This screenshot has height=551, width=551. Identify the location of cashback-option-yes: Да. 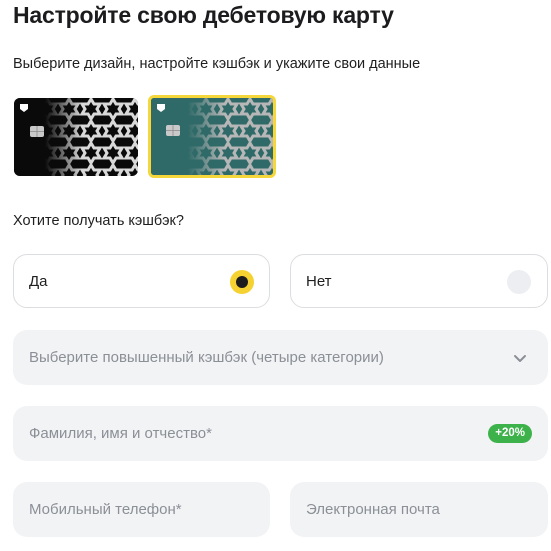
(141, 281).